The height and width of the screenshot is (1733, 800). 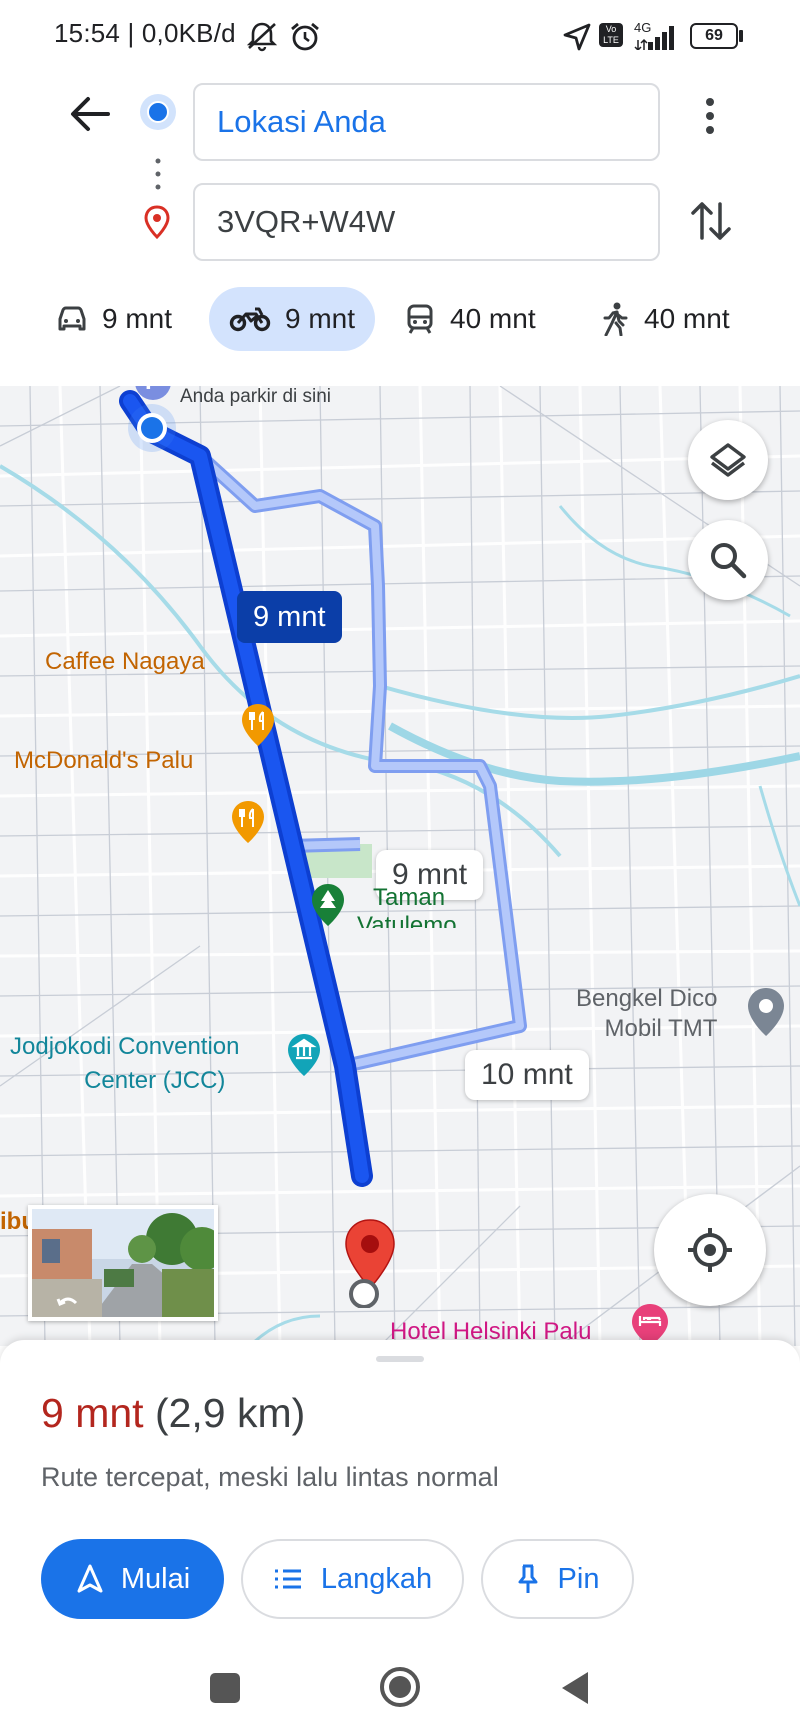 What do you see at coordinates (646, 1014) in the screenshot?
I see `place-bengkel-label: Bengkel Dico Mobil TMT` at bounding box center [646, 1014].